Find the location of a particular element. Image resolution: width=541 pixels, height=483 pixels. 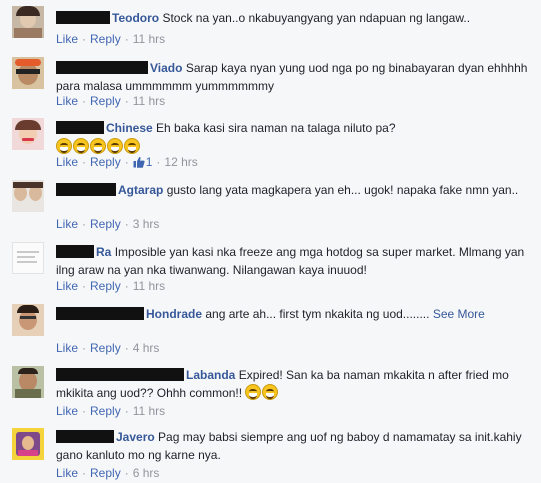

timestamp: 12 hrs is located at coordinates (180, 162).